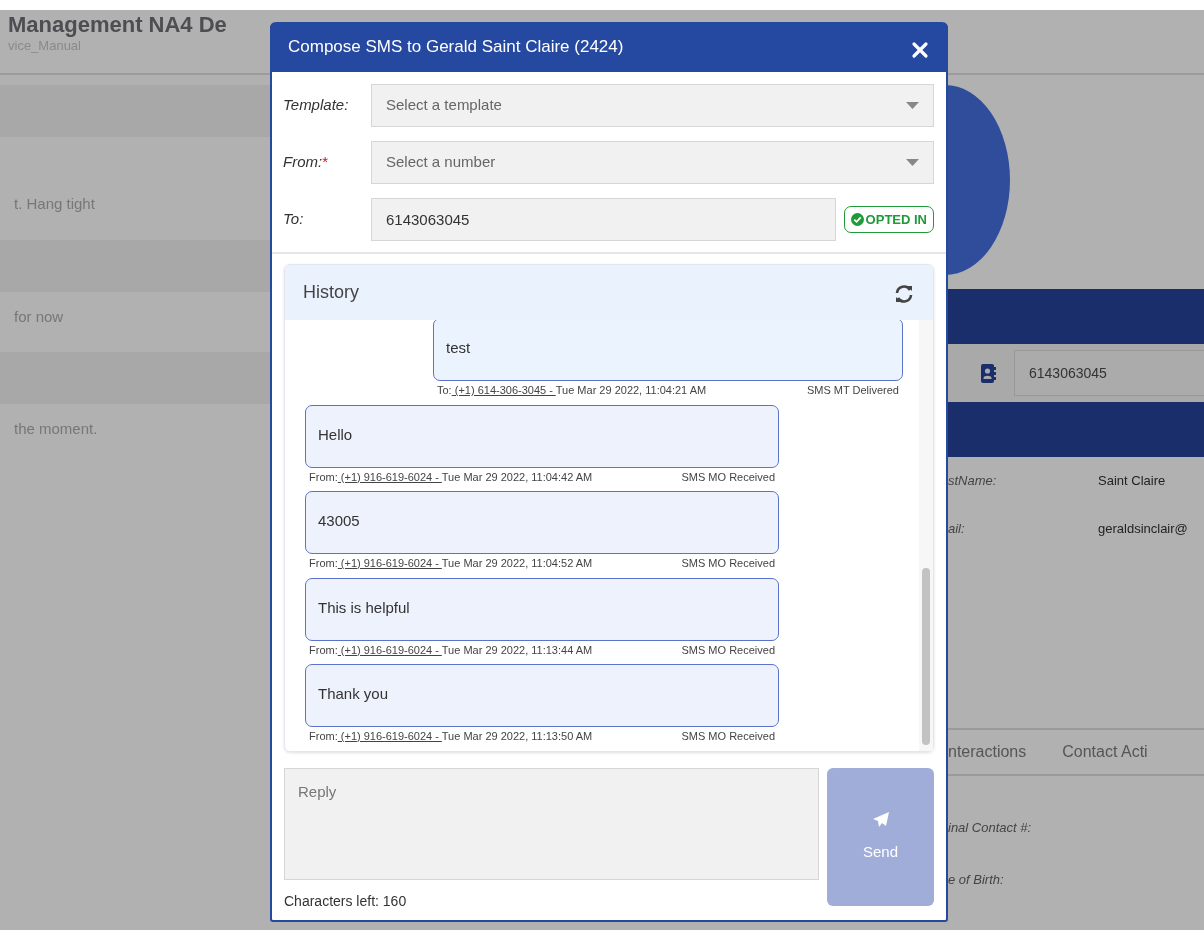  What do you see at coordinates (451, 650) in the screenshot?
I see `message-info: From: (+1) 916-619-6024 - Tue Mar 29 2022, 11:13:44 AM` at bounding box center [451, 650].